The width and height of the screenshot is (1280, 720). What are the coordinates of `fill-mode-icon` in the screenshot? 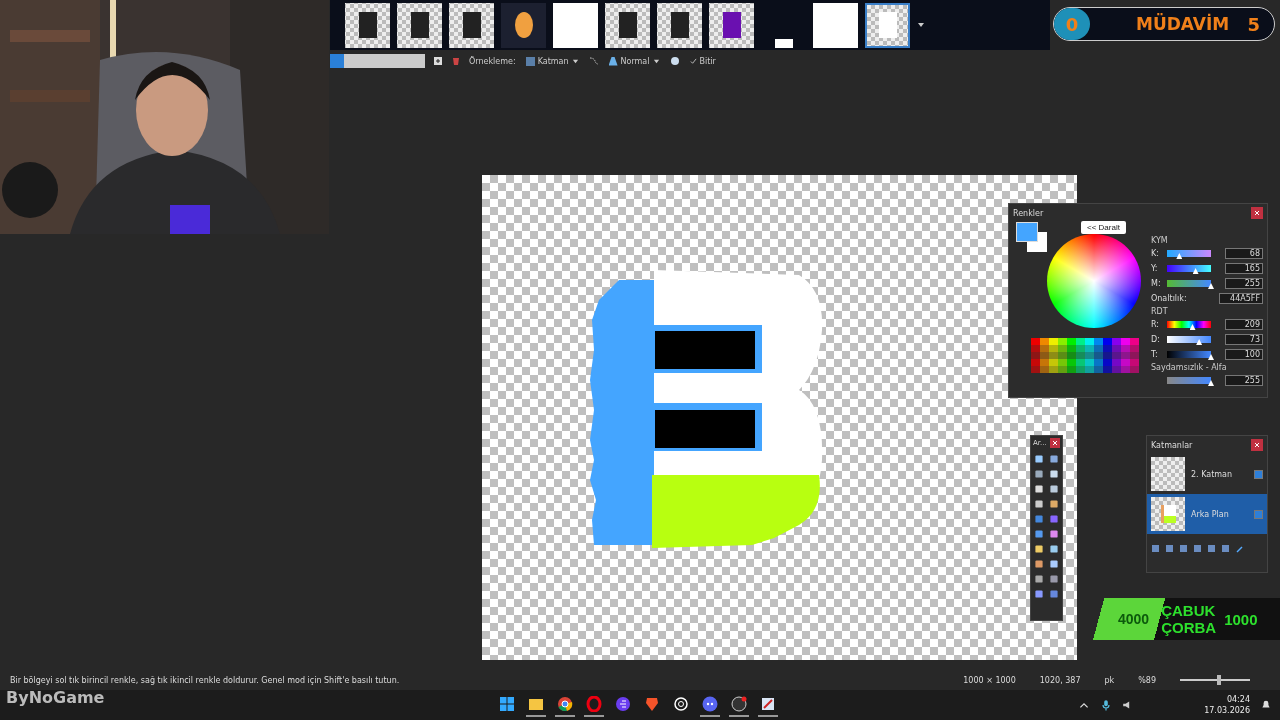 It's located at (674, 61).